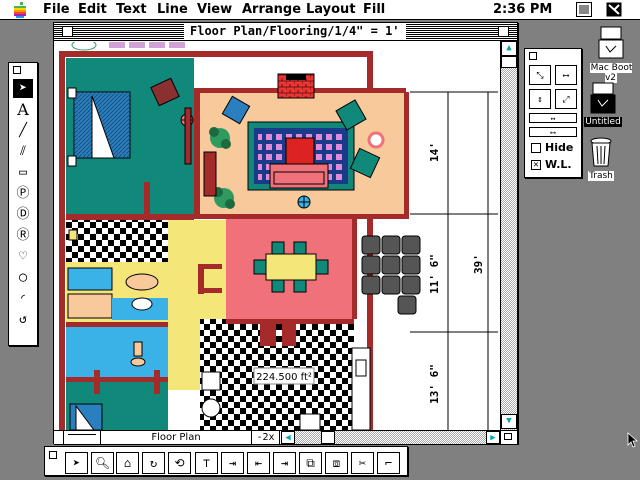 Image resolution: width=640 pixels, height=480 pixels. What do you see at coordinates (601, 152) in the screenshot?
I see `trash-icon` at bounding box center [601, 152].